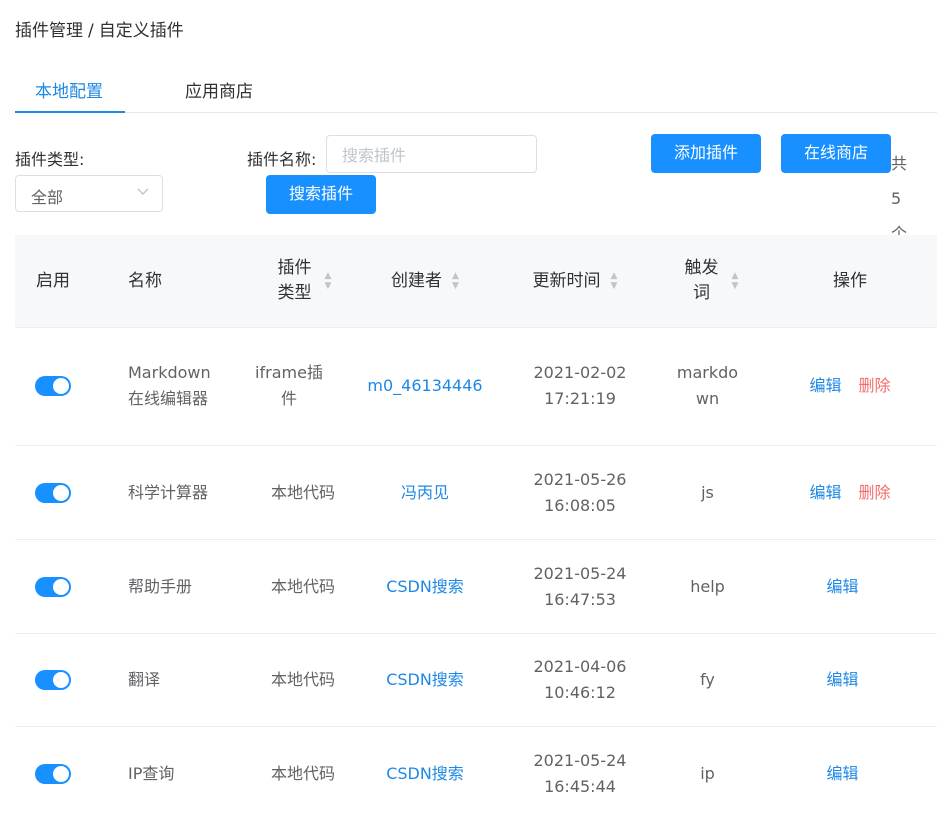 The height and width of the screenshot is (820, 947). What do you see at coordinates (707, 385) in the screenshot?
I see `trigger-word: markdown` at bounding box center [707, 385].